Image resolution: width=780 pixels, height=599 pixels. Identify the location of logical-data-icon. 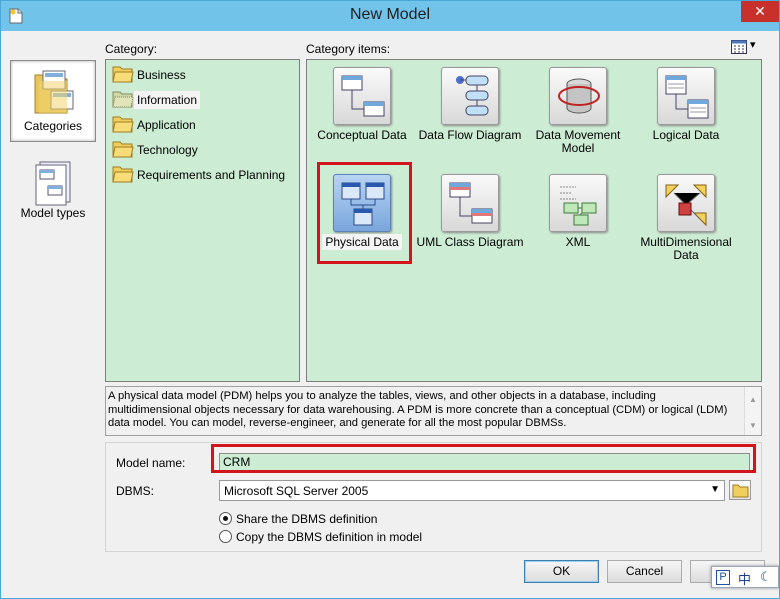
(687, 97).